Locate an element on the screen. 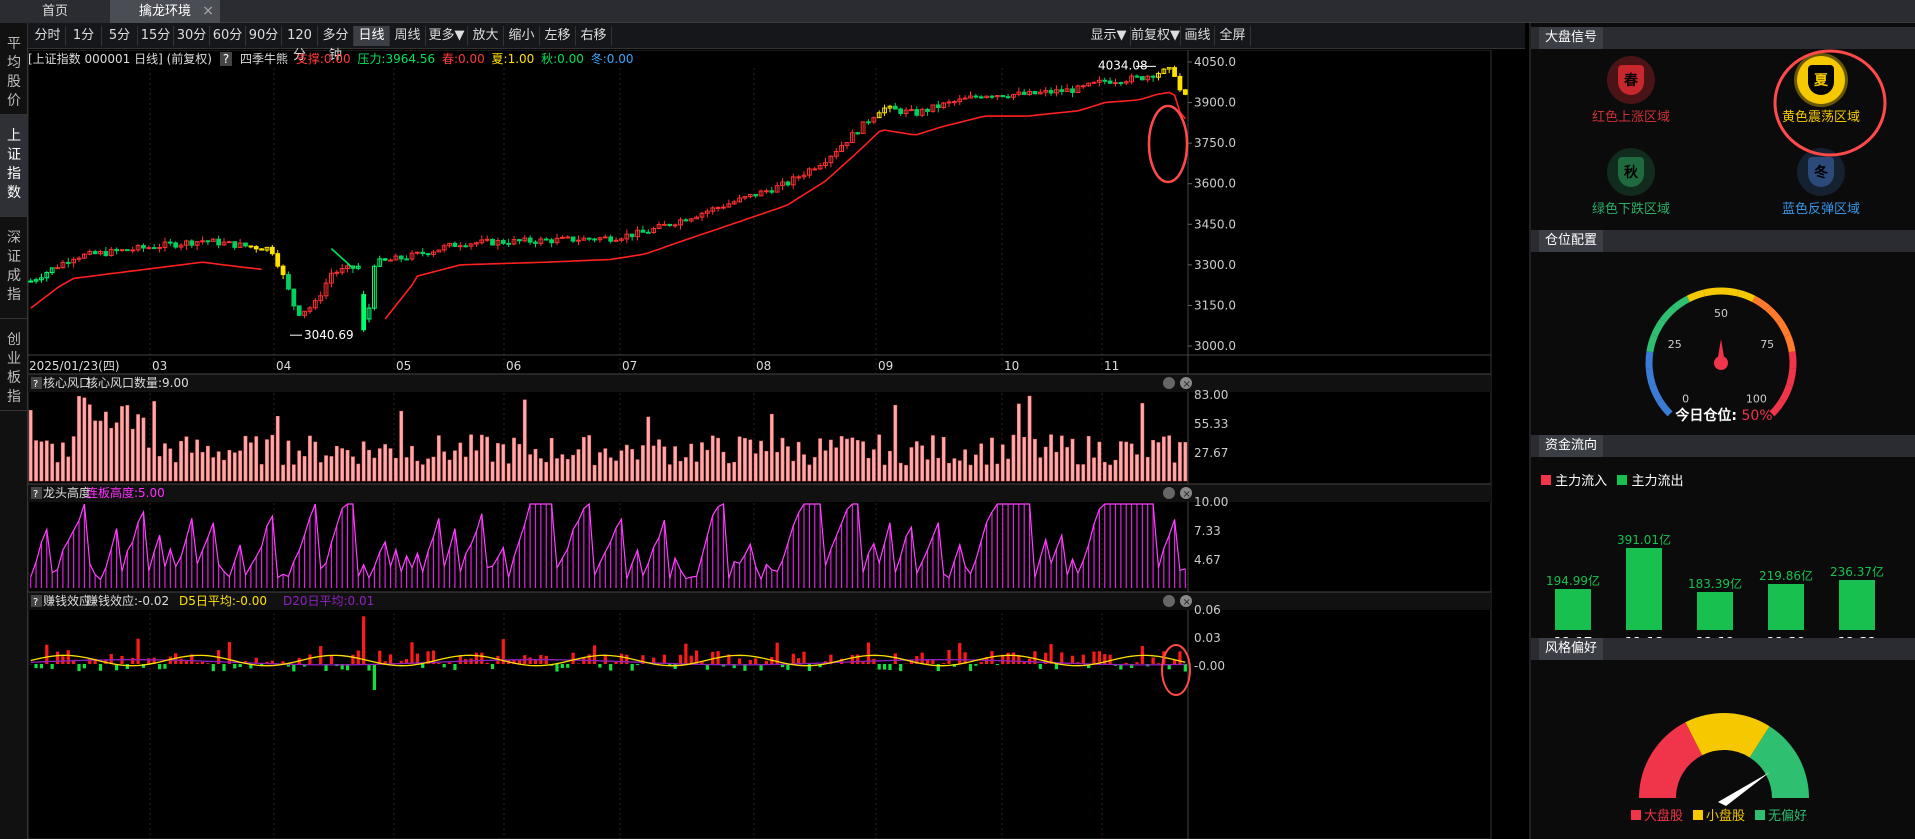  toolbar-right-btn-0: 显示▼ is located at coordinates (1109, 36).